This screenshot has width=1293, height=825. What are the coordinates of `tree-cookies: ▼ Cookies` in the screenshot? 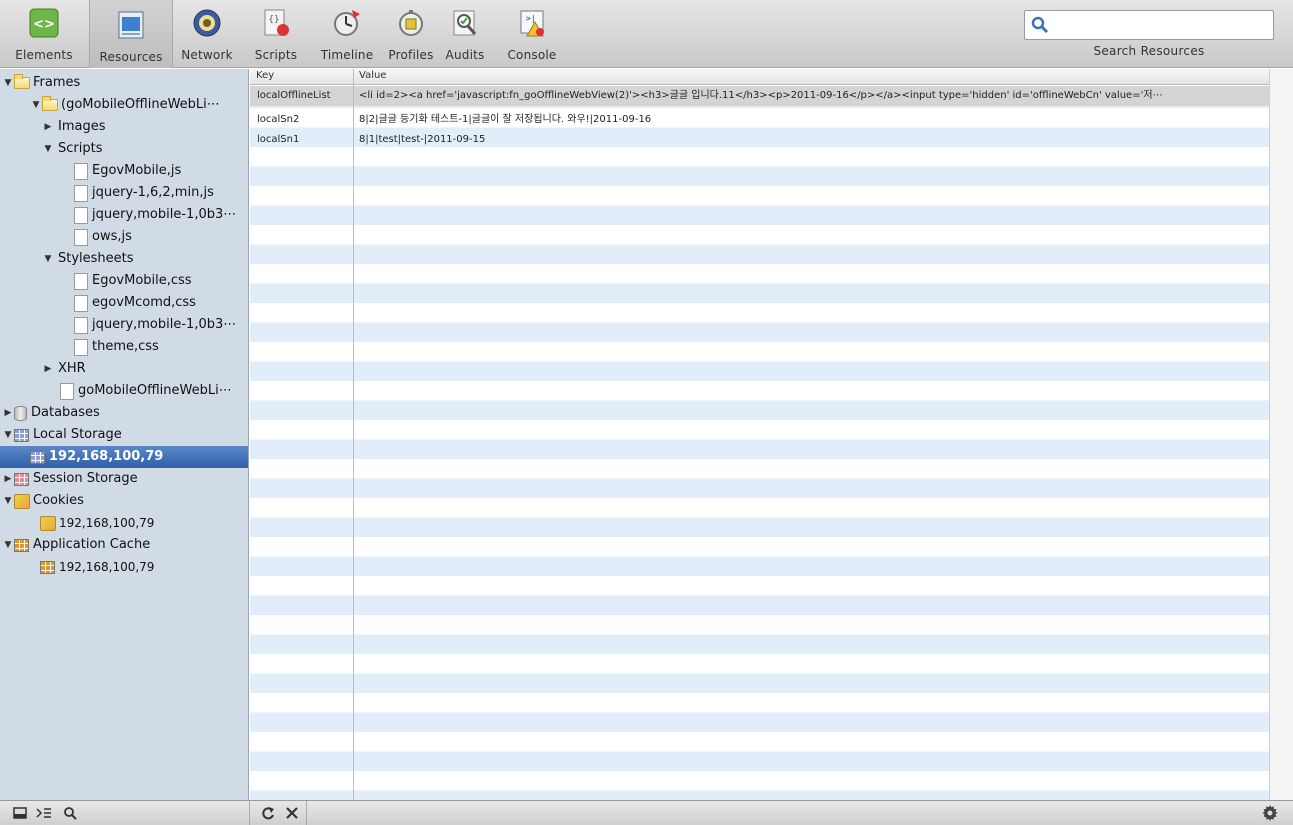 It's located at (43, 501).